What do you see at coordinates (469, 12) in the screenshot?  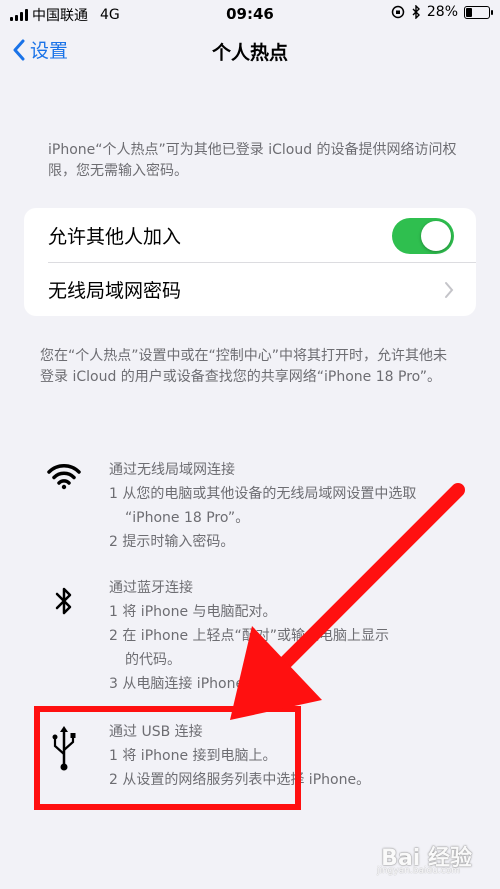 I see `battery-fill` at bounding box center [469, 12].